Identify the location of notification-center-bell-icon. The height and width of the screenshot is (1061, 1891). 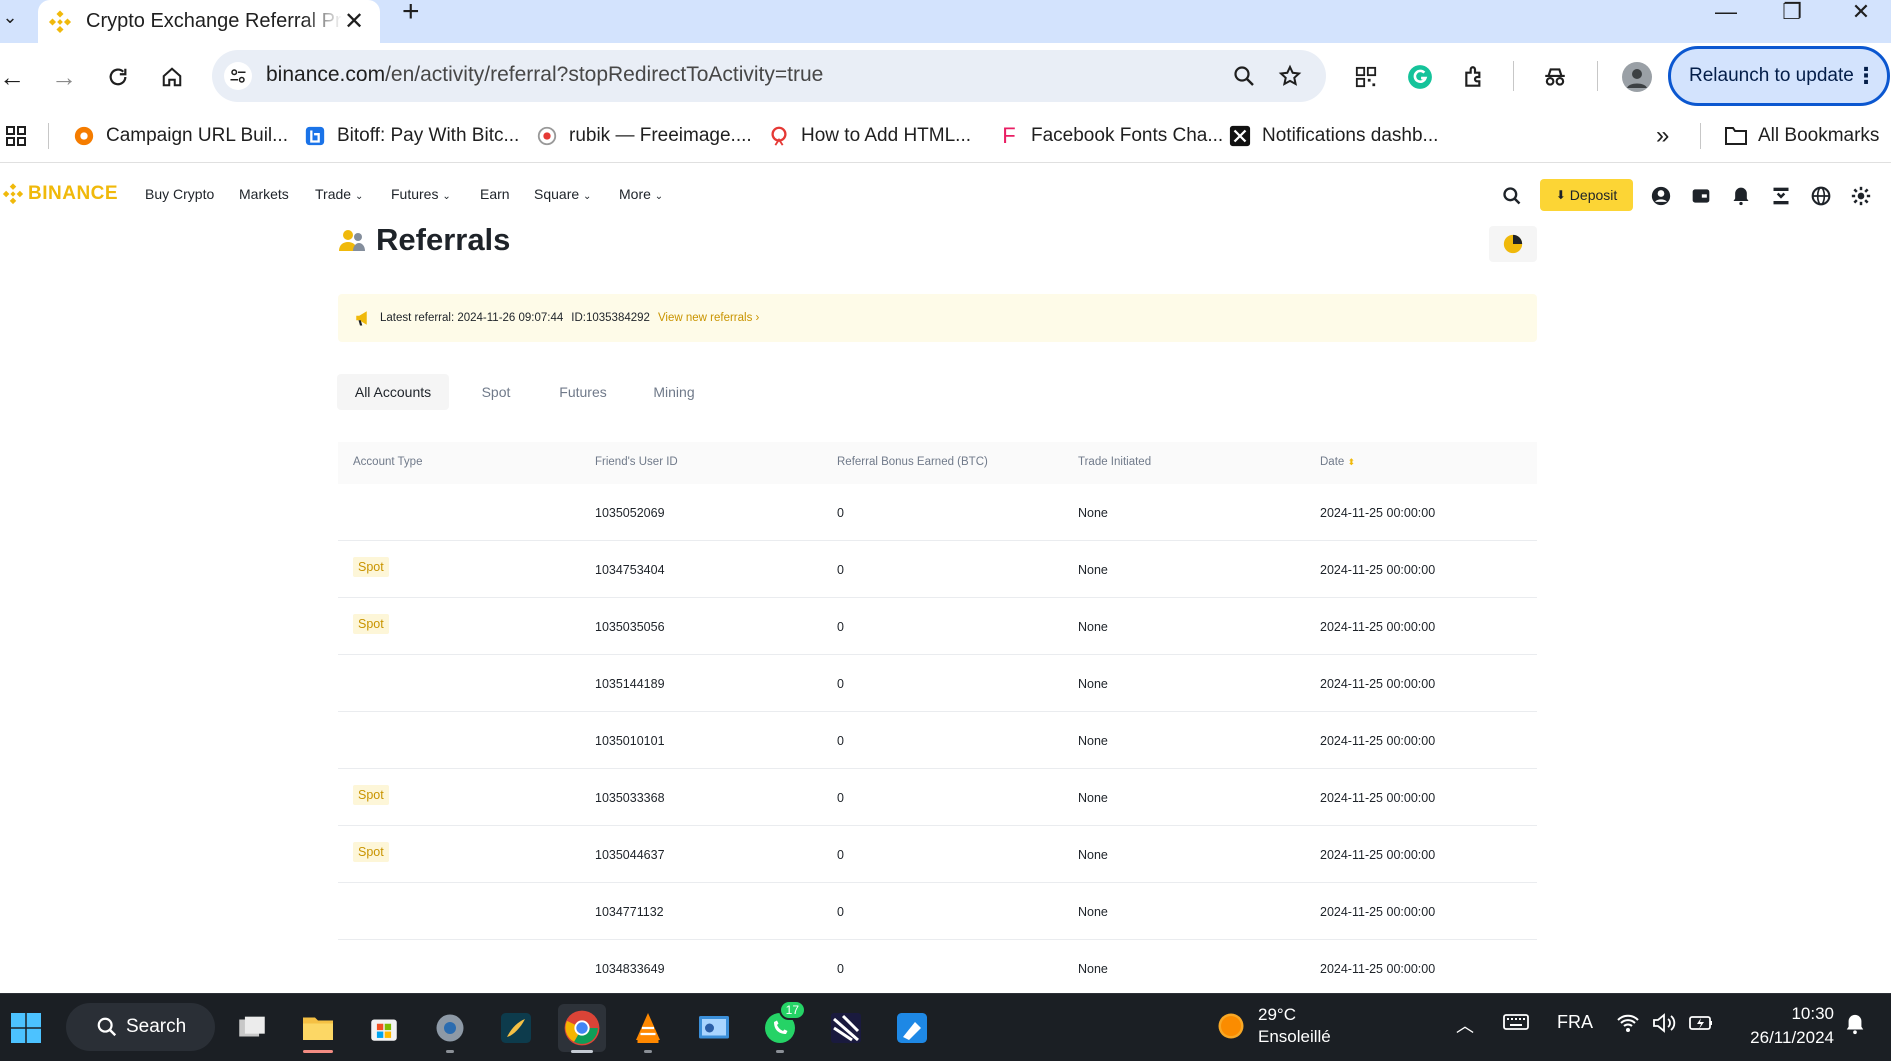
(1855, 1026).